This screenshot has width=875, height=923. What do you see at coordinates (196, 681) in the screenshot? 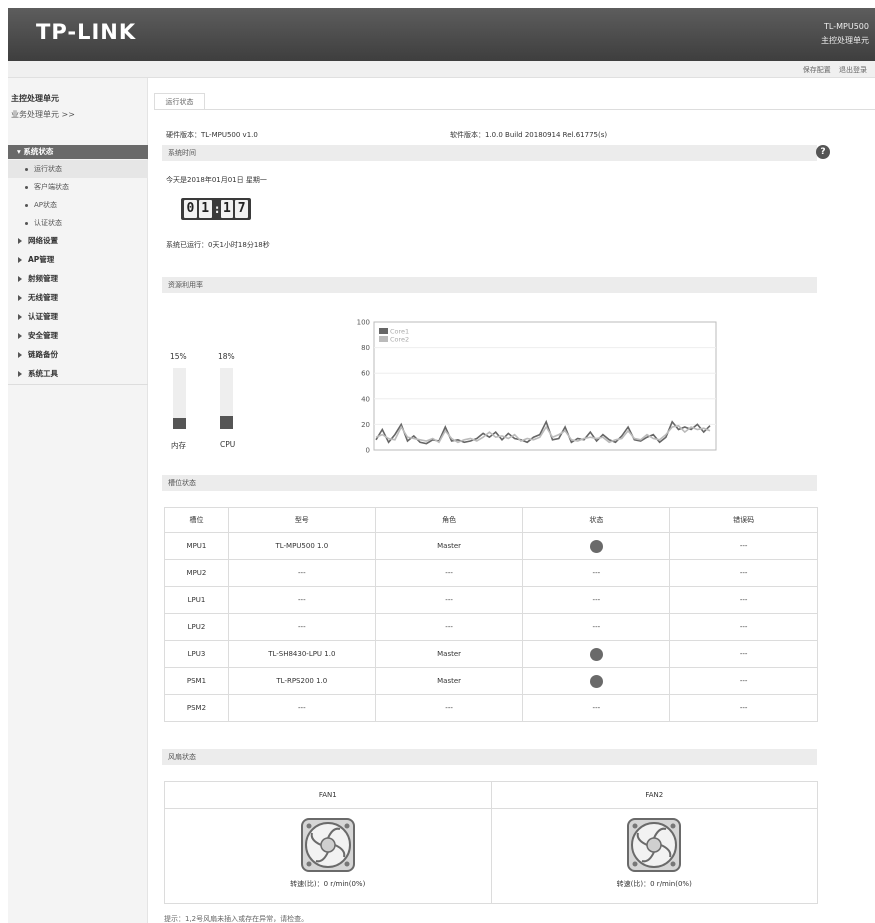
I see `slot-cell: PSM1` at bounding box center [196, 681].